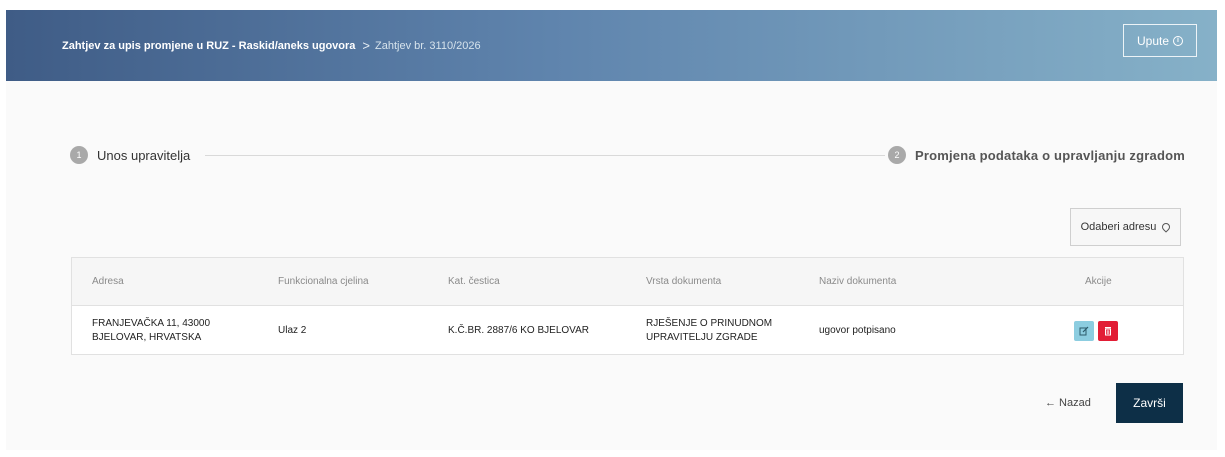  I want to click on col-header-doc-name: Naziv dokumenta, so click(858, 281).